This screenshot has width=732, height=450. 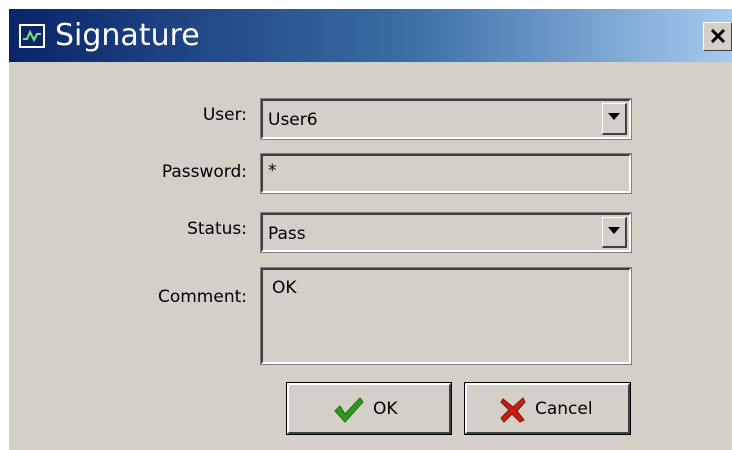 What do you see at coordinates (513, 410) in the screenshot?
I see `red-x-icon` at bounding box center [513, 410].